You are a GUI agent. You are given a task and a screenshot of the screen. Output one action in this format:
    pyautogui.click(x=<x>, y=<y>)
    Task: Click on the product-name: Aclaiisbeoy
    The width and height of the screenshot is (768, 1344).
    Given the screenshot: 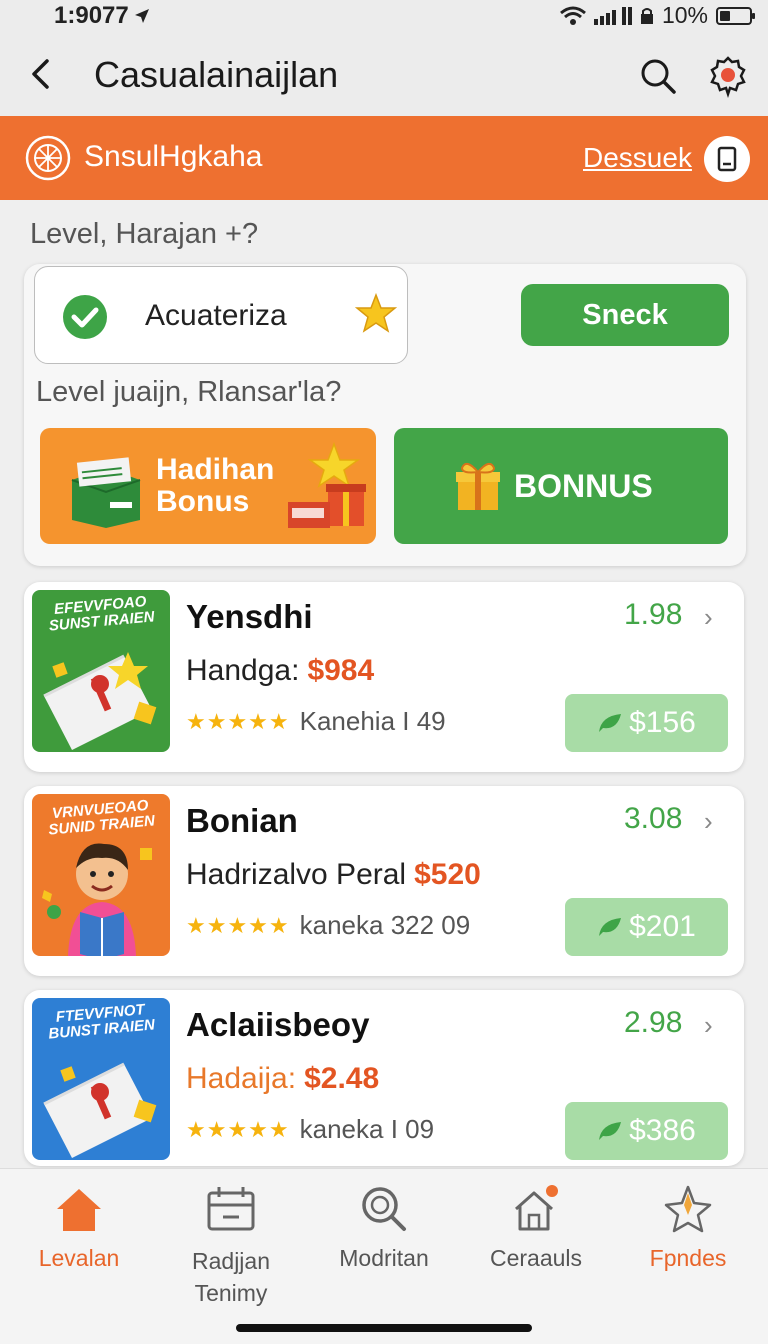 What is the action you would take?
    pyautogui.click(x=278, y=1024)
    